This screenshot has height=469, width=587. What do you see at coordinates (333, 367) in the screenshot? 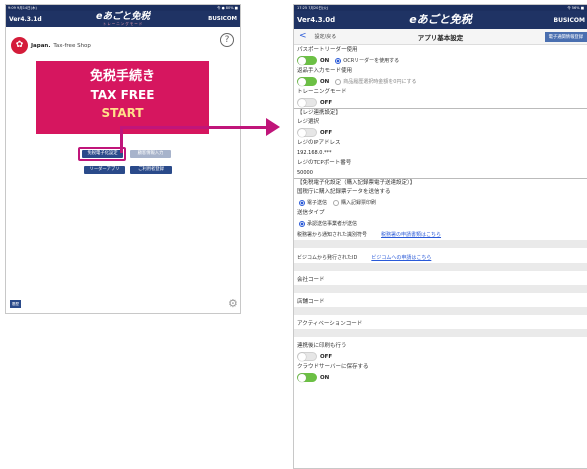
I see `cloud-save-label: クラウドサーバーに保存する` at bounding box center [333, 367].